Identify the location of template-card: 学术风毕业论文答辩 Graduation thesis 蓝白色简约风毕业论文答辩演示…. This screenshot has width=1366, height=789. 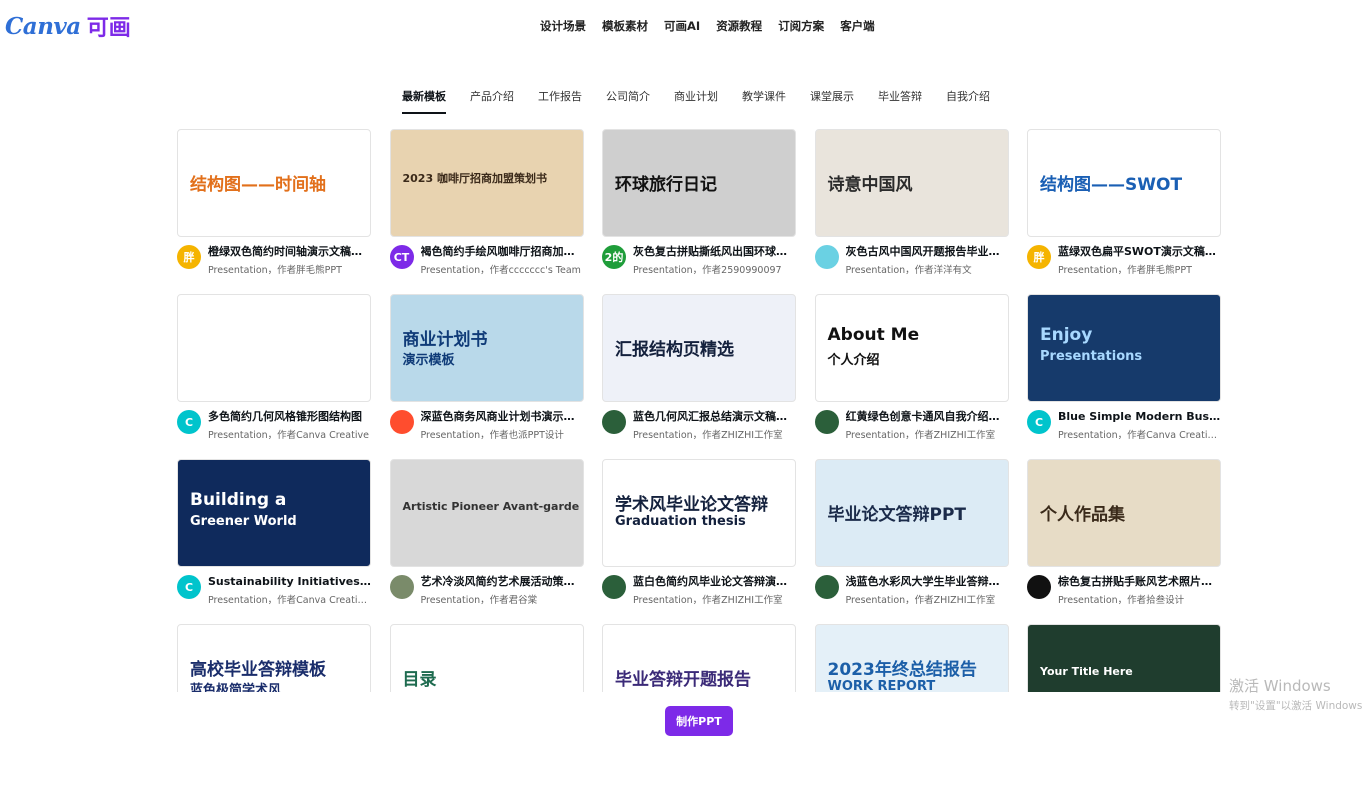
(699, 541).